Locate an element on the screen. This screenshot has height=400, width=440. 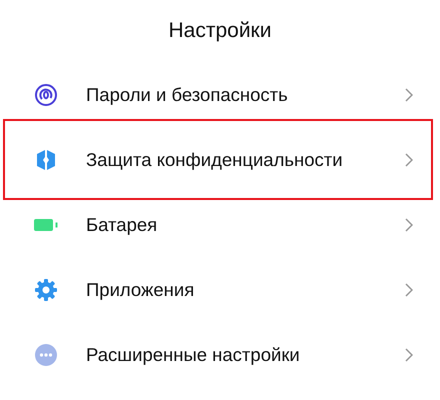
shield-icon is located at coordinates (46, 160).